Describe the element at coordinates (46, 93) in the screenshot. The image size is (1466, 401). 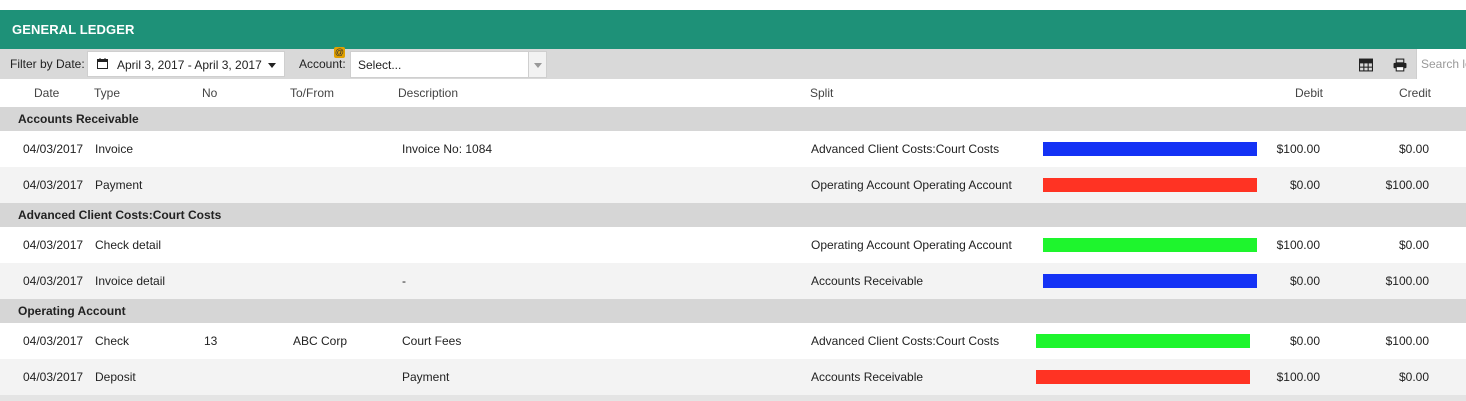
I see `column-header-date: Date` at that location.